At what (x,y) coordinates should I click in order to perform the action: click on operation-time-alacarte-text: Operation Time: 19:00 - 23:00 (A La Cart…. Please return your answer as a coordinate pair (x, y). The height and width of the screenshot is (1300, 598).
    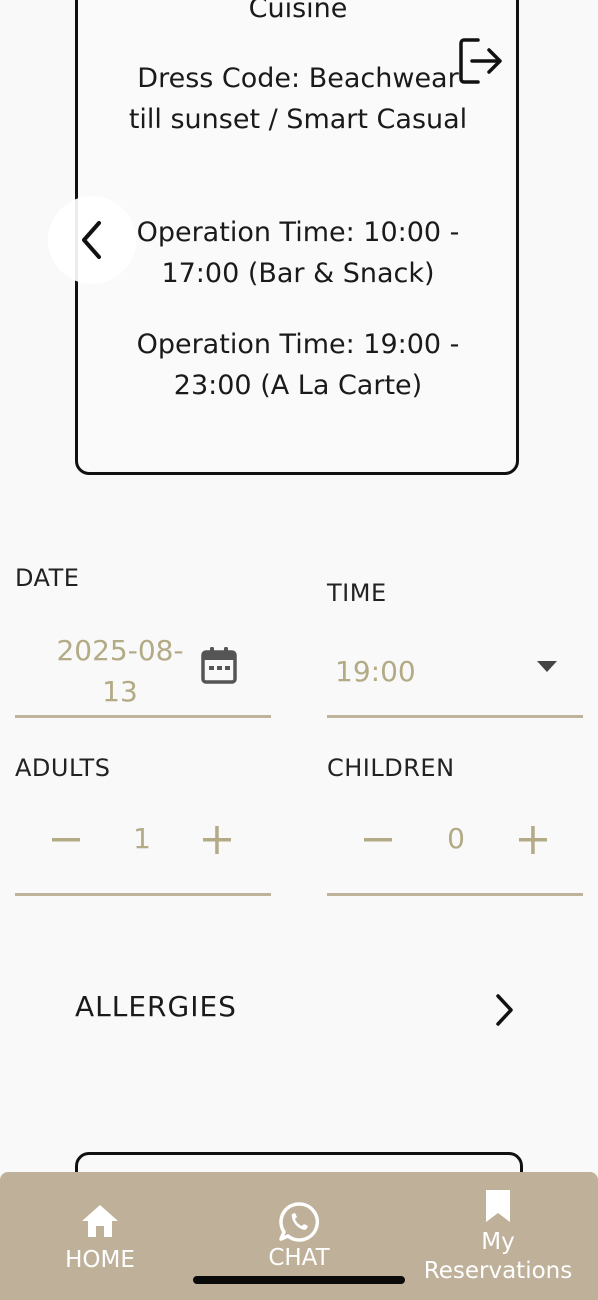
    Looking at the image, I should click on (298, 365).